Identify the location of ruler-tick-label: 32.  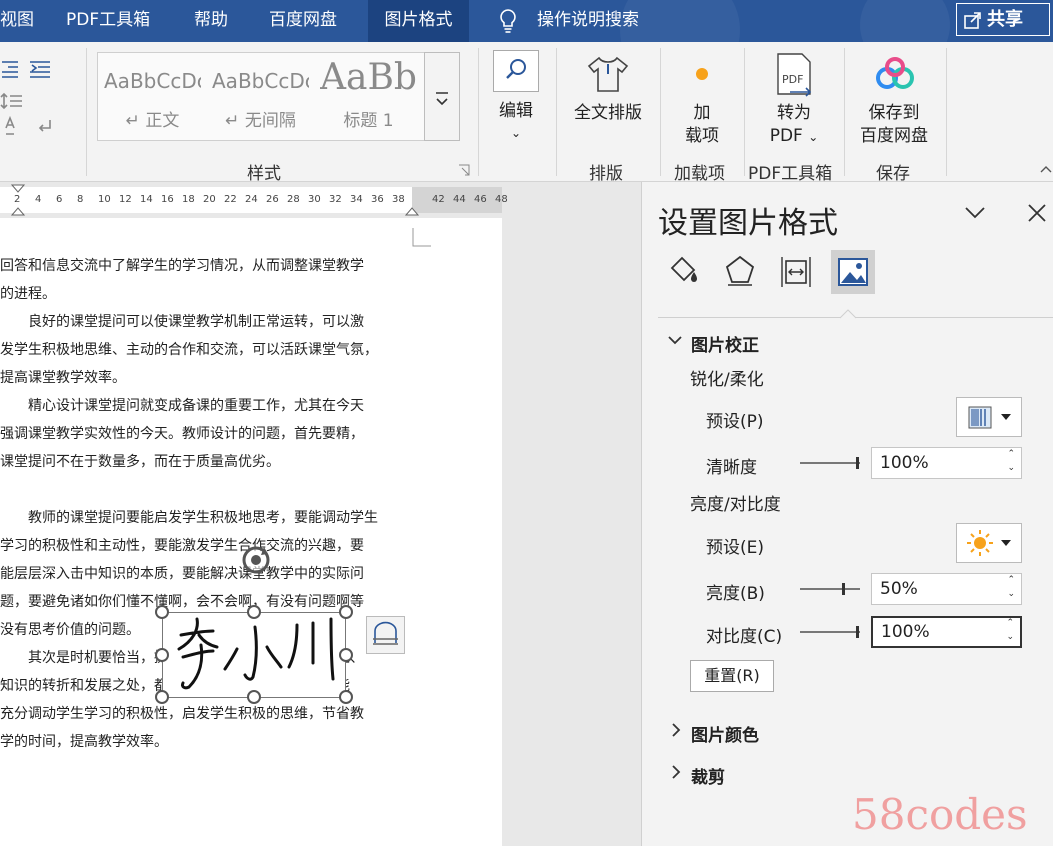
(335, 199).